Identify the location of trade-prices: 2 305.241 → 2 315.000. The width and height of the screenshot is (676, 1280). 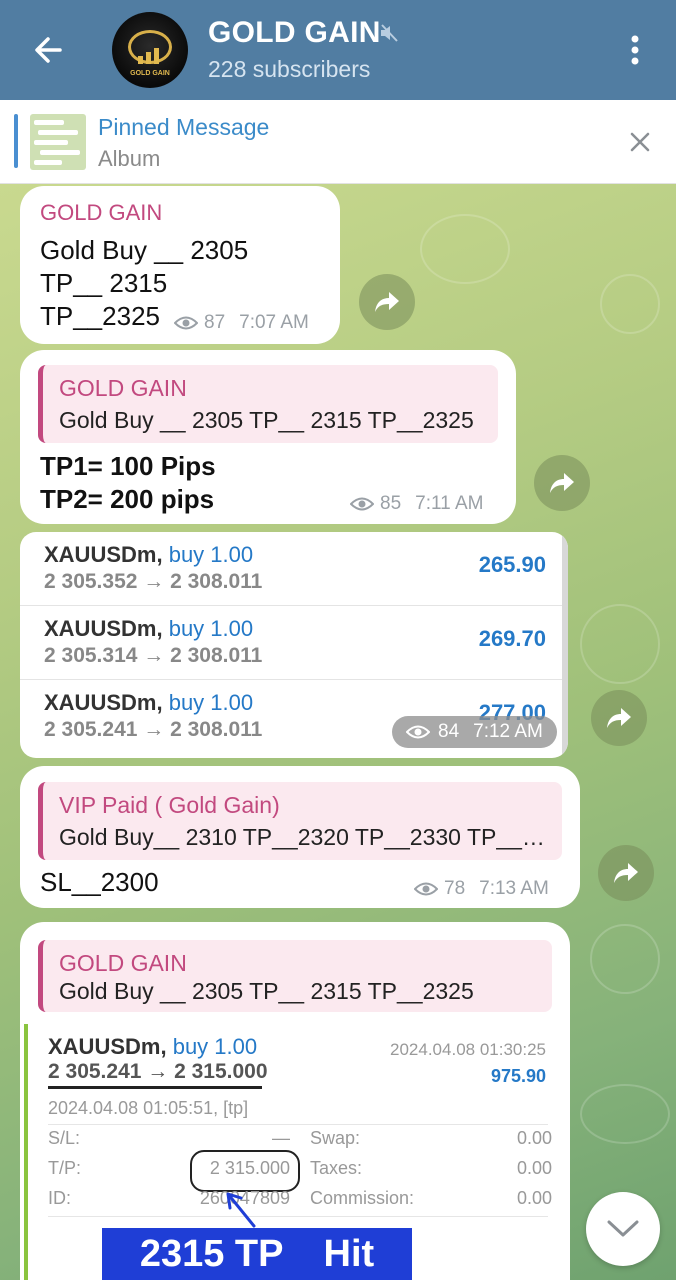
(158, 1071).